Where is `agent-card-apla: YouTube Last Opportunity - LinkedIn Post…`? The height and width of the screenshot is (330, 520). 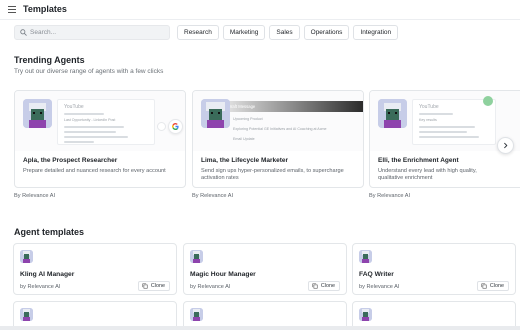 agent-card-apla: YouTube Last Opportunity - LinkedIn Post… is located at coordinates (100, 139).